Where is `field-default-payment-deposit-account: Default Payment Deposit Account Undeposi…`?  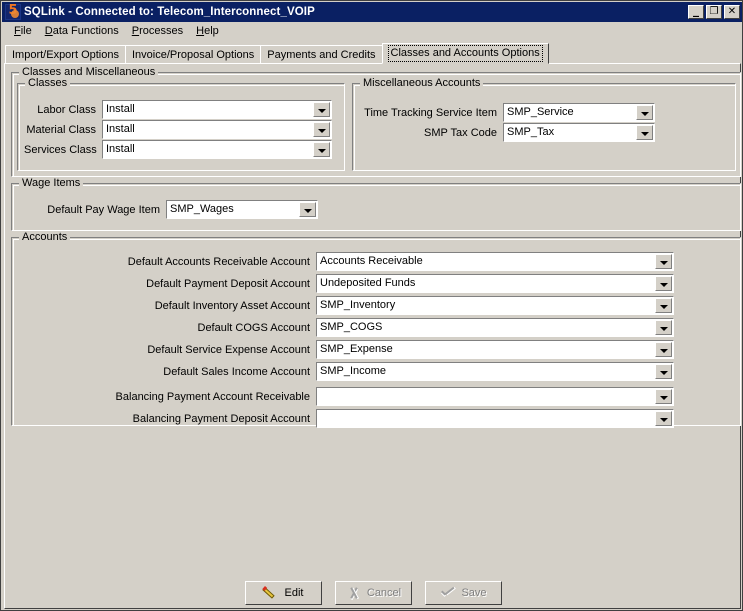
field-default-payment-deposit-account: Default Payment Deposit Account Undeposi… is located at coordinates (347, 283).